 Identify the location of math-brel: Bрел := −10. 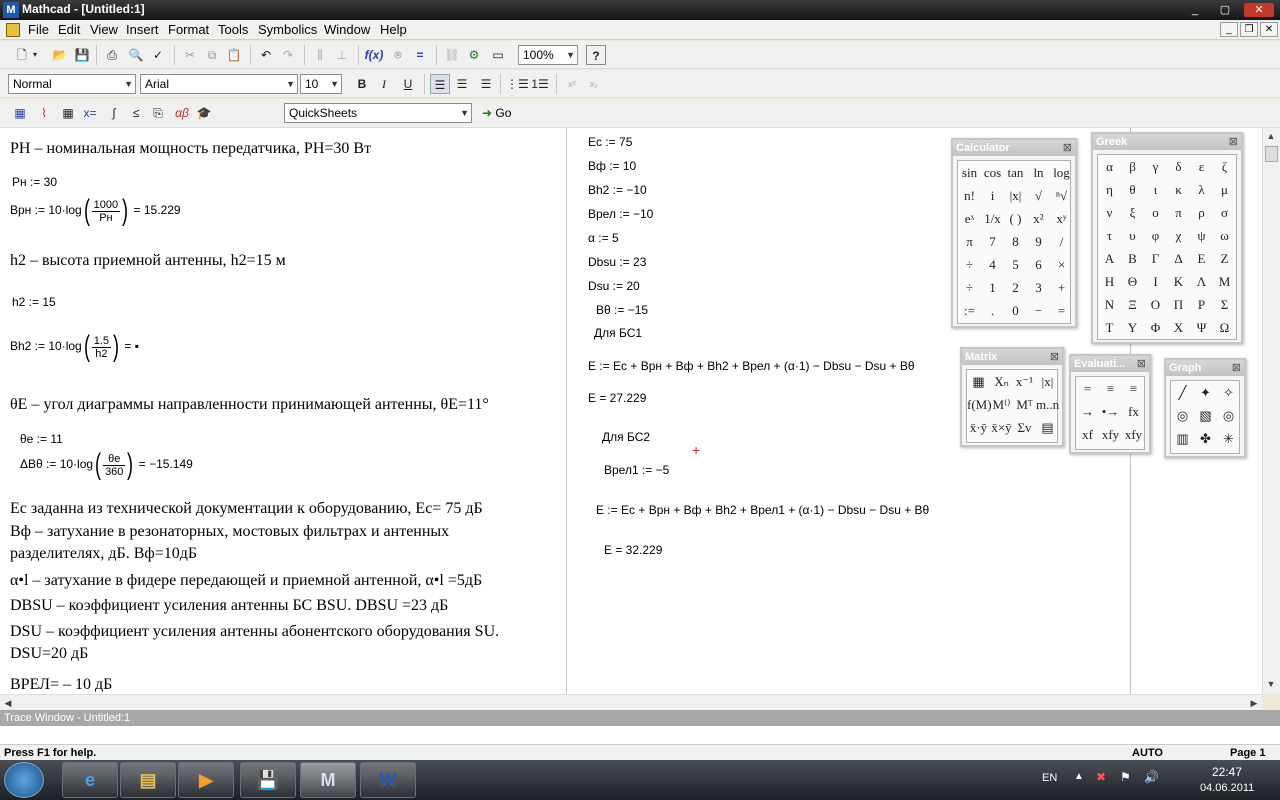
(620, 214).